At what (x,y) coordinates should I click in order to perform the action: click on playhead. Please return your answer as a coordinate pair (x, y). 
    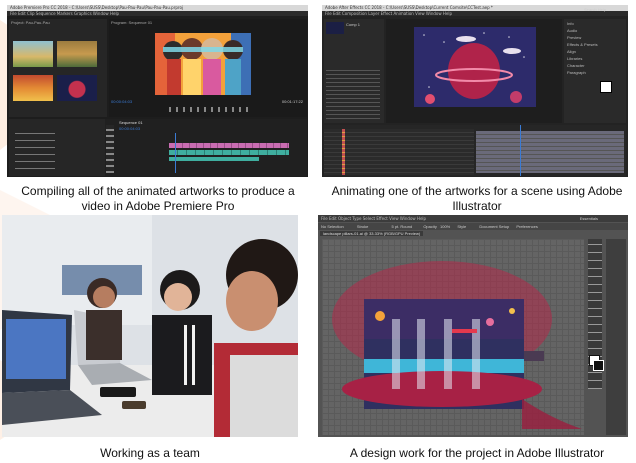
    Looking at the image, I should click on (175, 153).